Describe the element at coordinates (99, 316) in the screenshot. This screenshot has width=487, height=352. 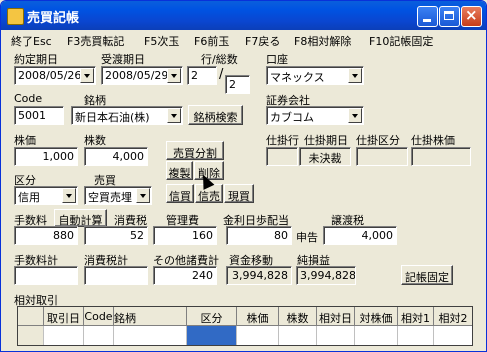
I see `grid-header: Code` at that location.